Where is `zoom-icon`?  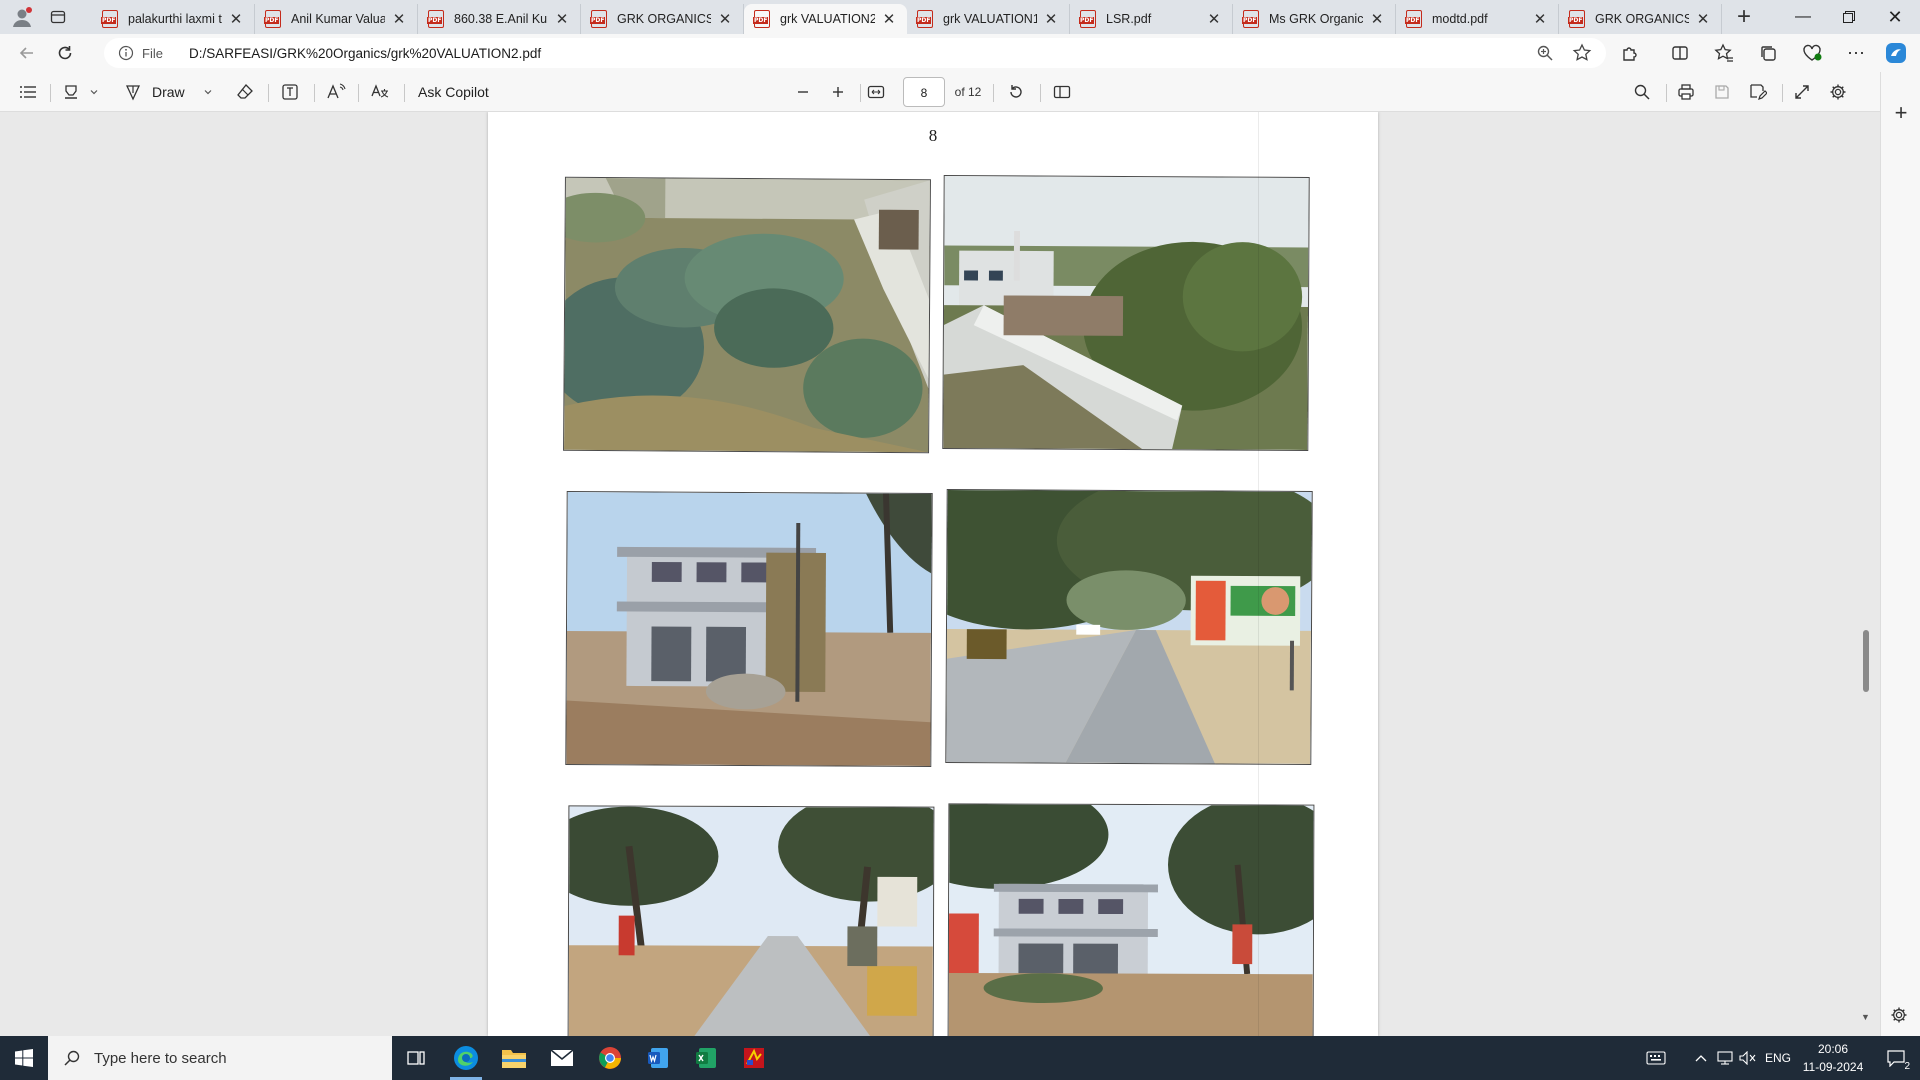 zoom-icon is located at coordinates (1545, 54).